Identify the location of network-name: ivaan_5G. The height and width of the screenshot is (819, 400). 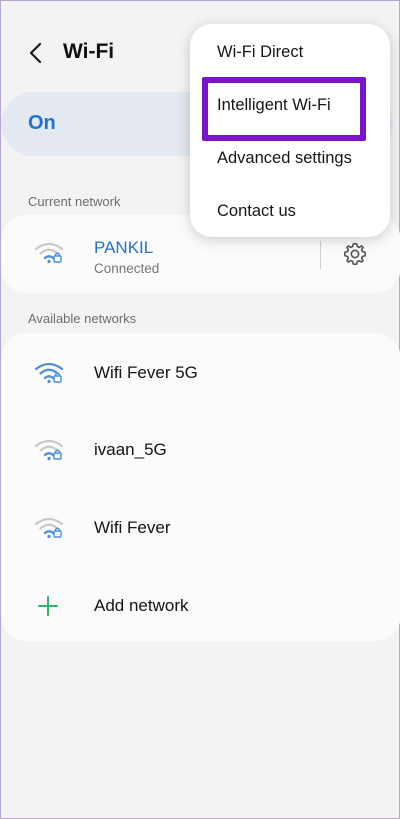
(130, 449).